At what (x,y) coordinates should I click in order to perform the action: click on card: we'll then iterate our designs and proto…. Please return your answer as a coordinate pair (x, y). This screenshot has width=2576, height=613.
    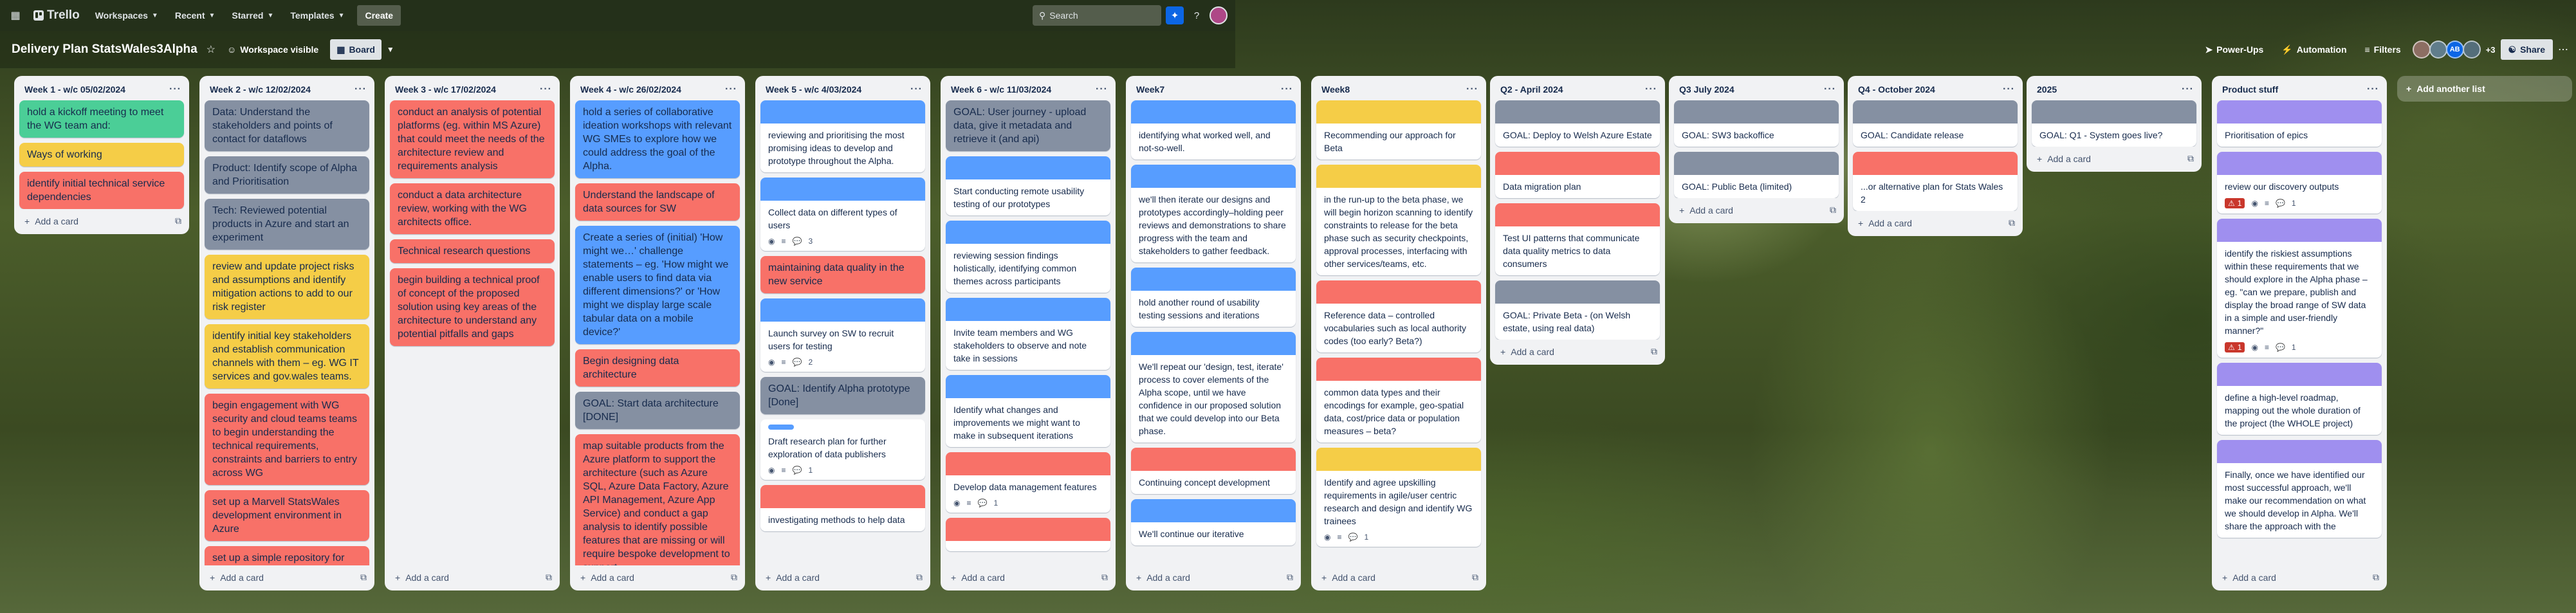
    Looking at the image, I should click on (1213, 213).